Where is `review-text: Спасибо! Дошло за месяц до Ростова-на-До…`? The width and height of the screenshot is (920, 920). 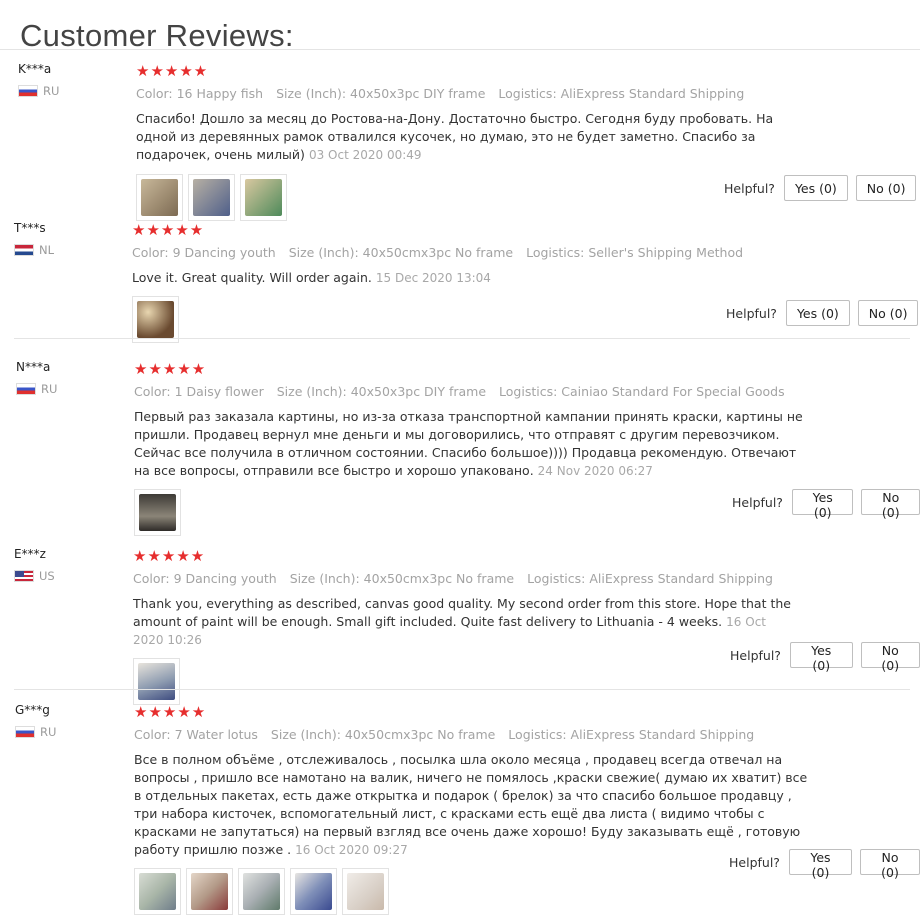
review-text: Спасибо! Дошло за месяц до Ростова-на-До… is located at coordinates (468, 137).